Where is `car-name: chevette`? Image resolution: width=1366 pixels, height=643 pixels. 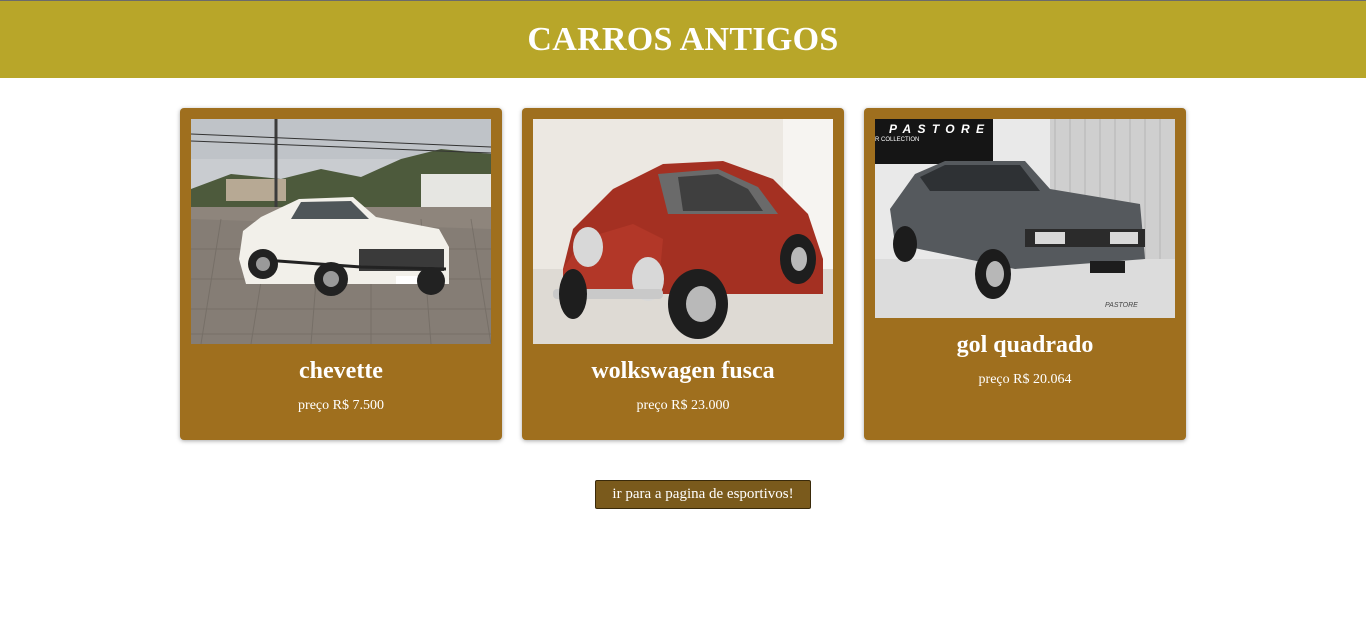 car-name: chevette is located at coordinates (341, 371).